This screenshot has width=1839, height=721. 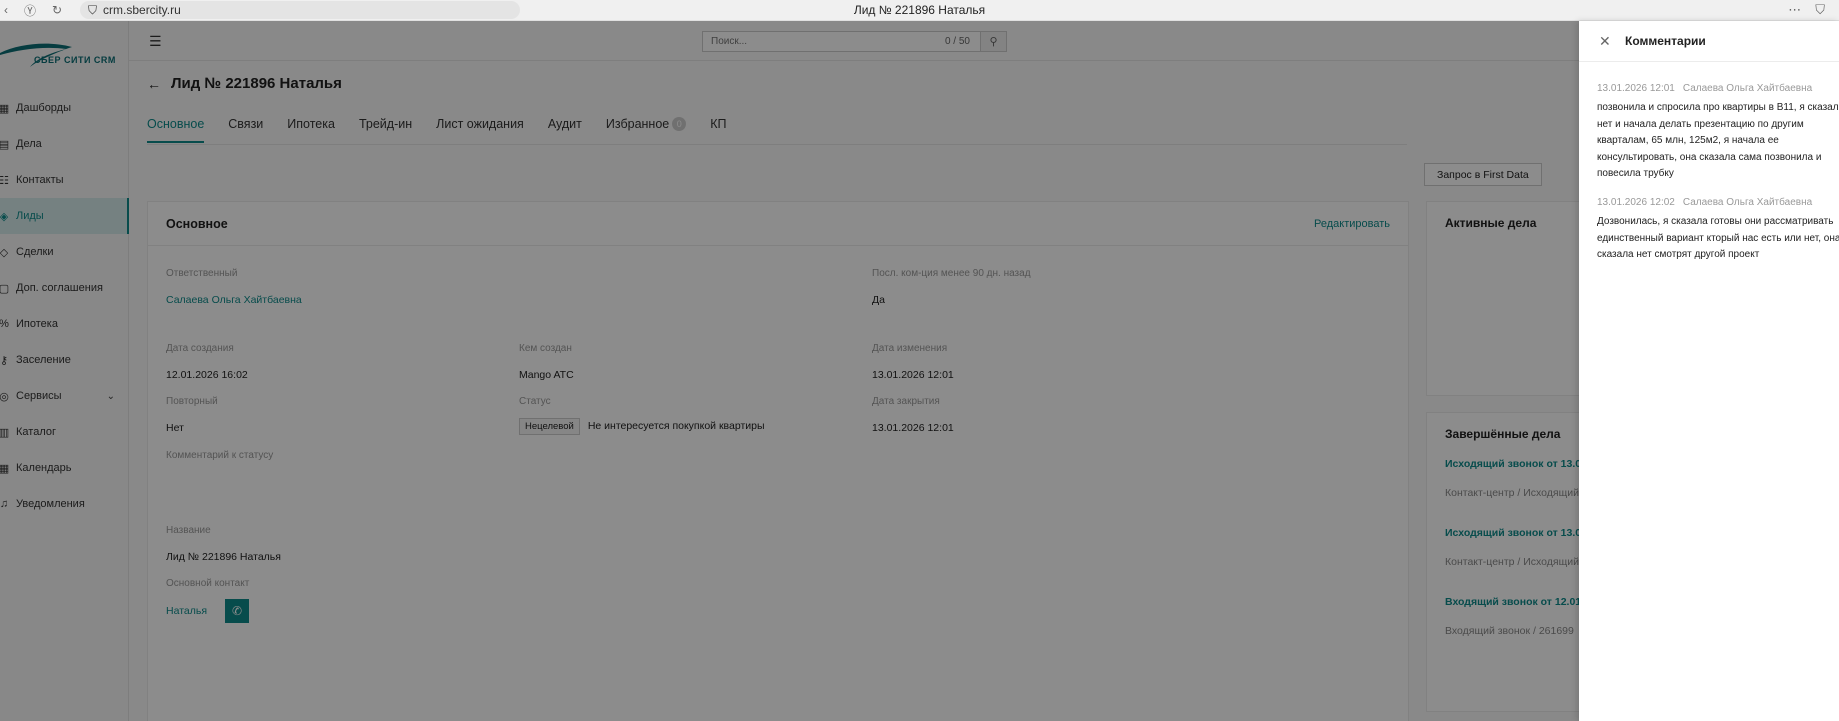 I want to click on comment-meta: 13.01.2026 12:02 Салаева Ольга Хайтбаевна, so click(x=1718, y=202).